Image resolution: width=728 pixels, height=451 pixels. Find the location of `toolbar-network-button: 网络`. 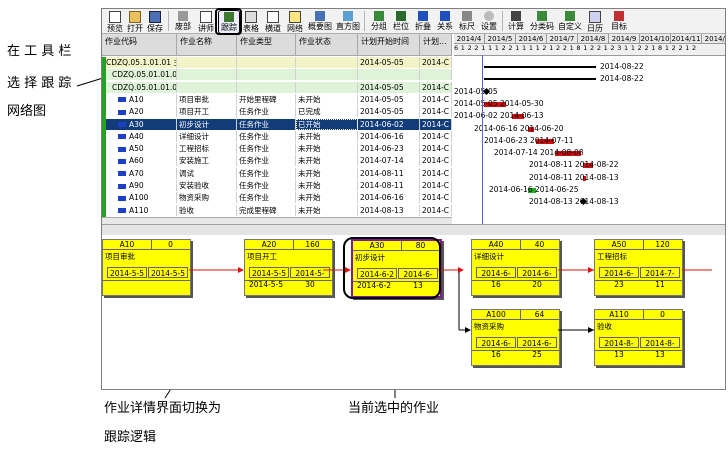

toolbar-network-button: 网络 is located at coordinates (295, 21).